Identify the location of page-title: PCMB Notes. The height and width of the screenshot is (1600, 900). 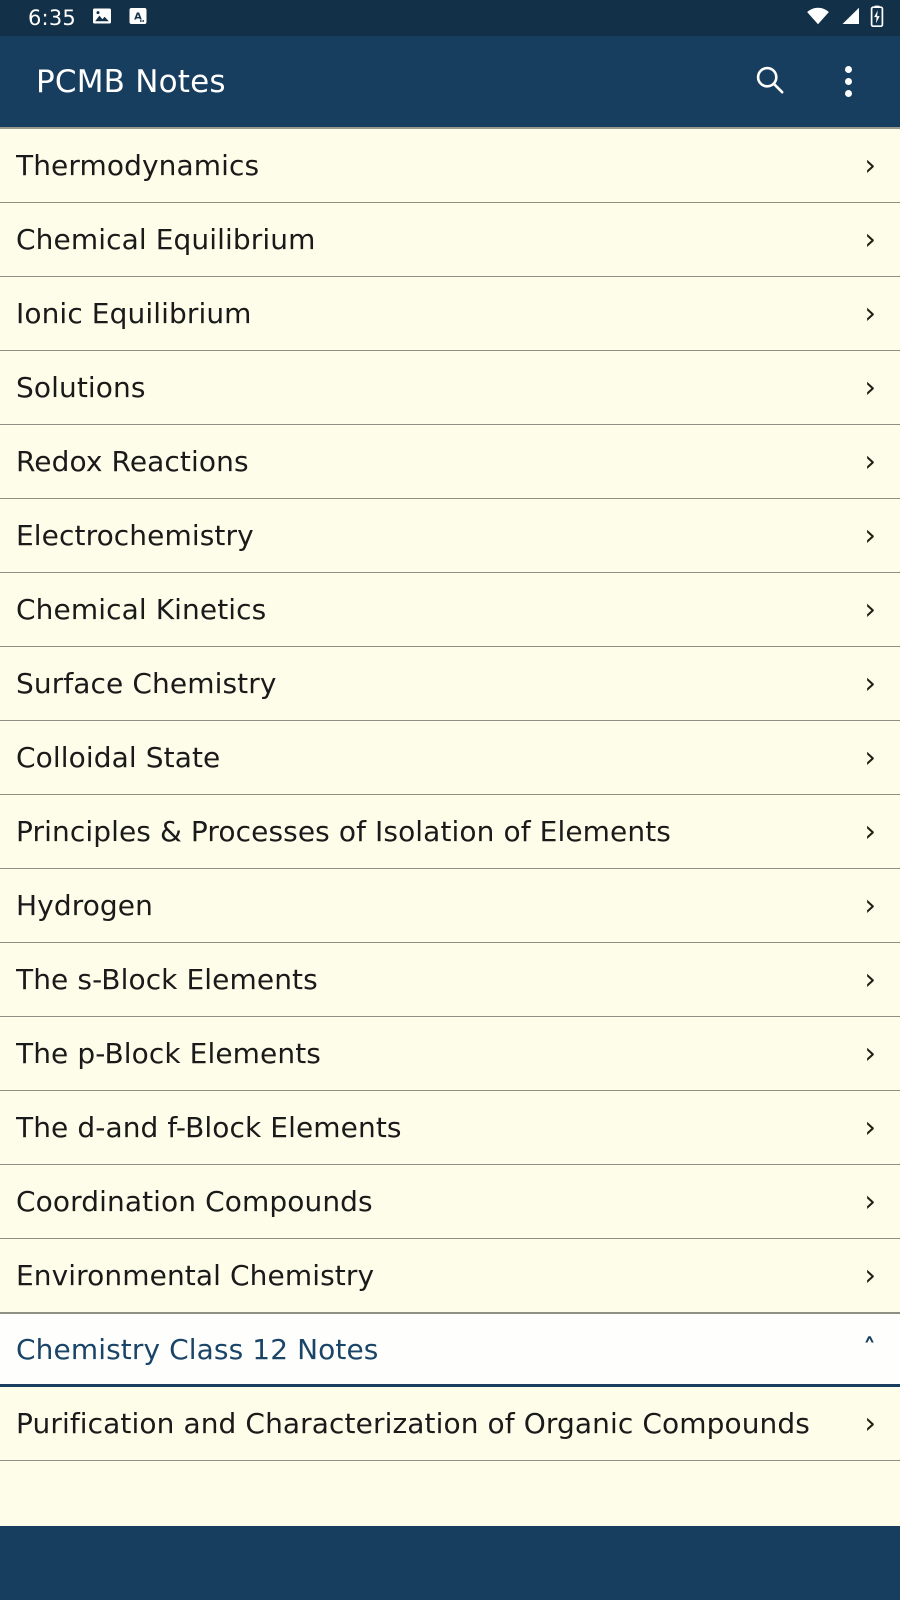
(131, 81).